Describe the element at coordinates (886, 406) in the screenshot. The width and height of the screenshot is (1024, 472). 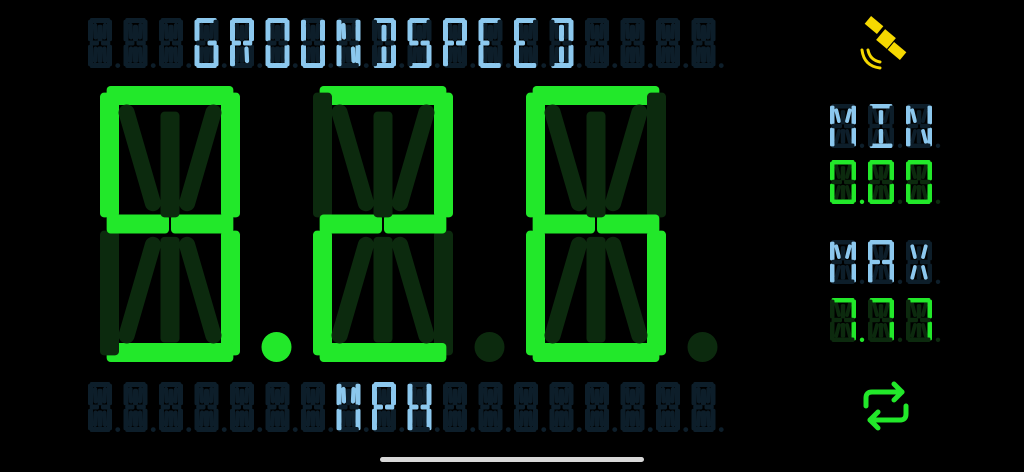
I see `refresh-icon` at that location.